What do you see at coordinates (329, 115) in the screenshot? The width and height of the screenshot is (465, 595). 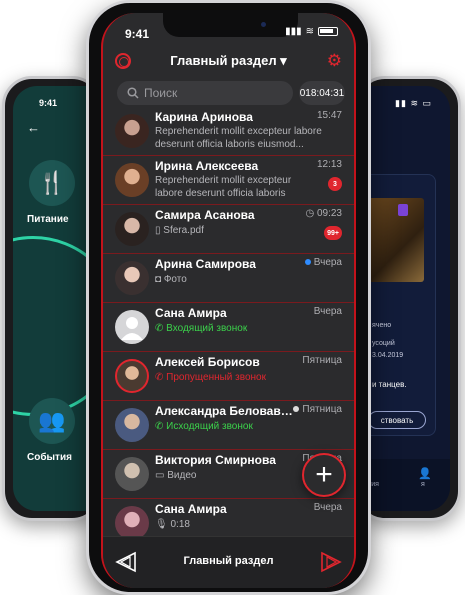 I see `chat-time: 15:47` at bounding box center [329, 115].